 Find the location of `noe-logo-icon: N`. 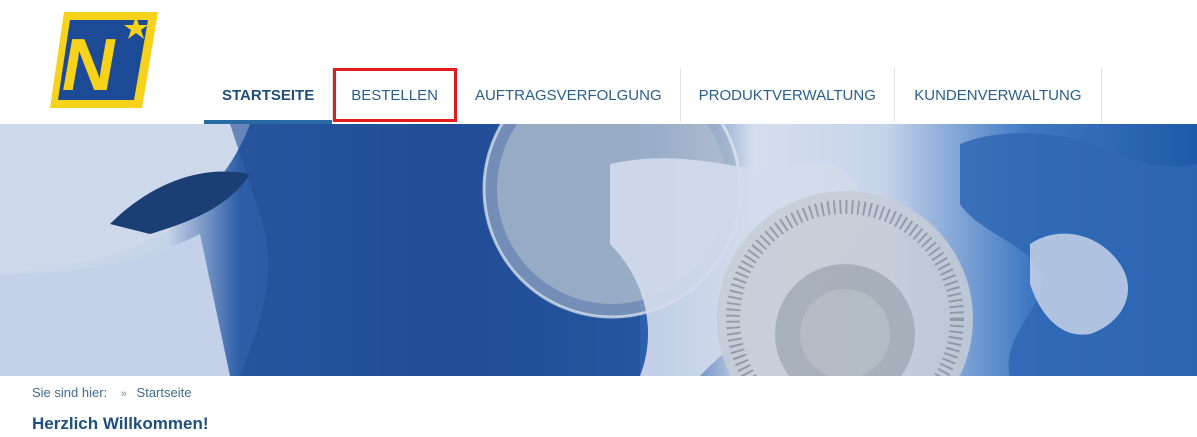

noe-logo-icon: N is located at coordinates (104, 60).